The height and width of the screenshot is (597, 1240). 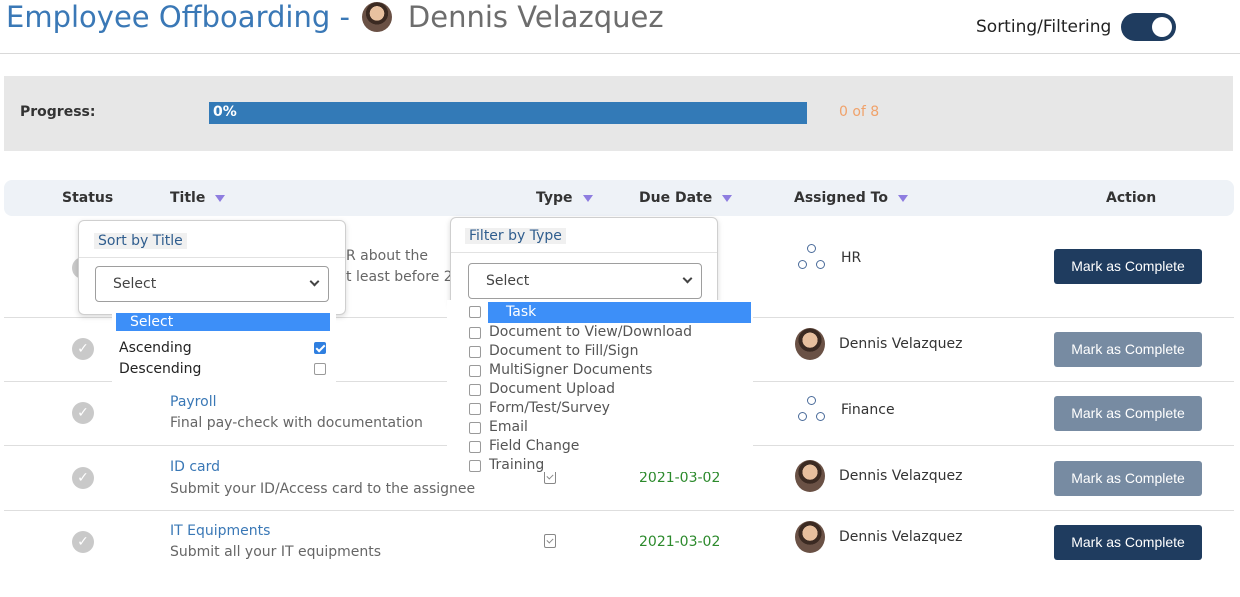 What do you see at coordinates (570, 370) in the screenshot?
I see `filter-option: MultiSigner Documents` at bounding box center [570, 370].